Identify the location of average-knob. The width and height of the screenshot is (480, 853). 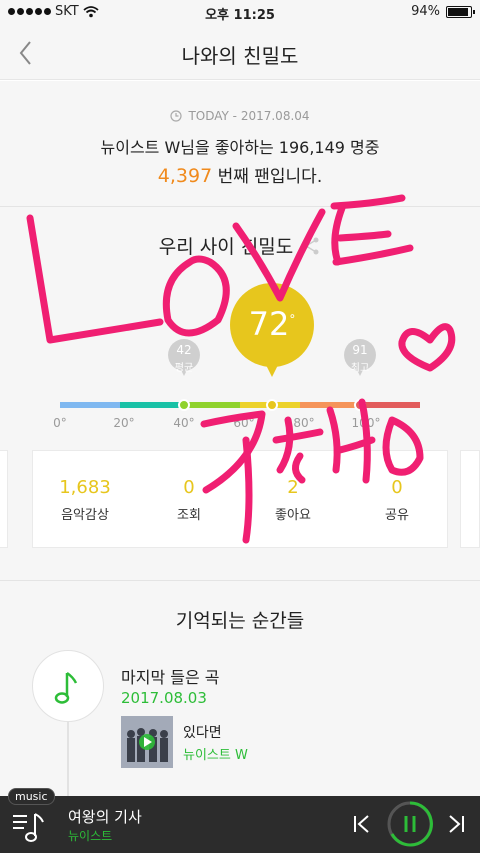
(184, 405).